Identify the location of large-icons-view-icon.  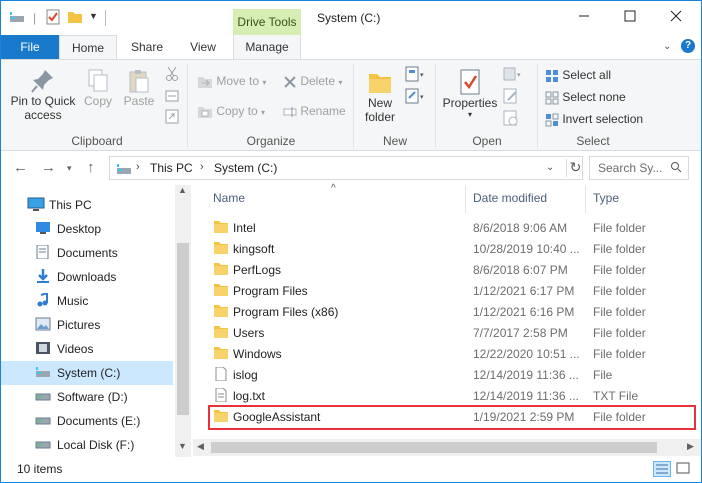
(684, 469).